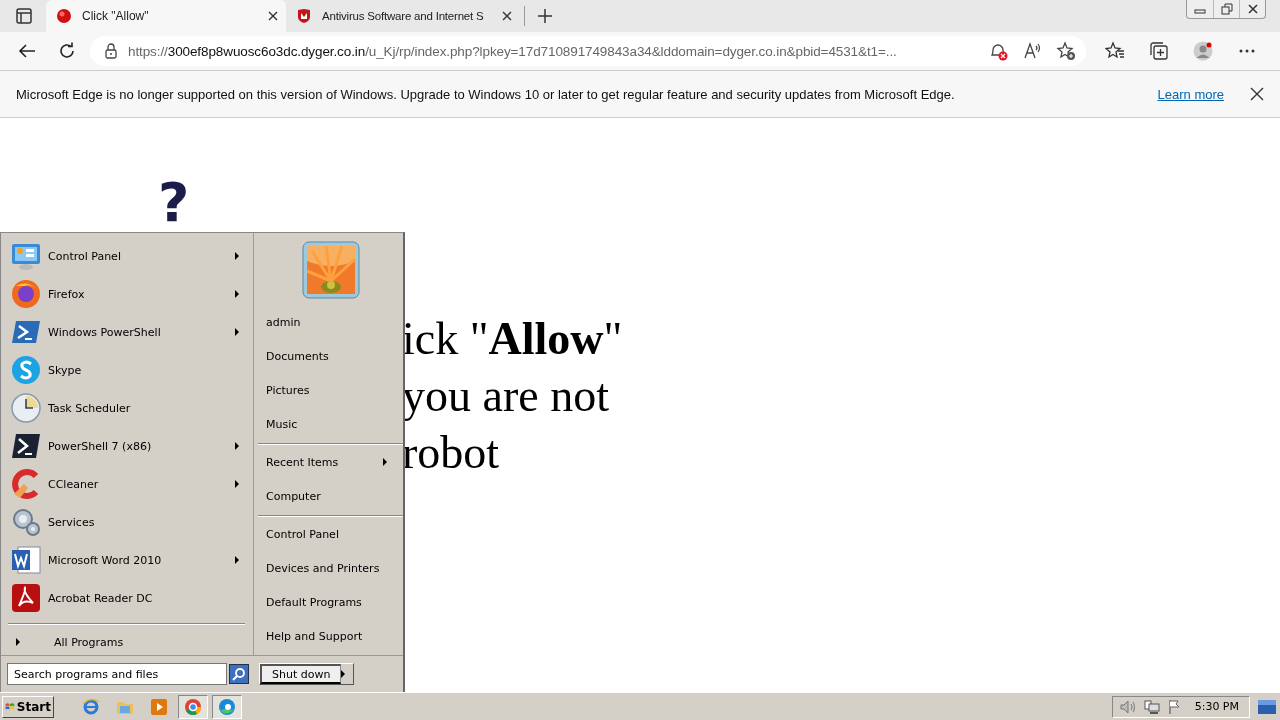  Describe the element at coordinates (330, 568) in the screenshot. I see `start-menu-item: Devices and Printers` at that location.